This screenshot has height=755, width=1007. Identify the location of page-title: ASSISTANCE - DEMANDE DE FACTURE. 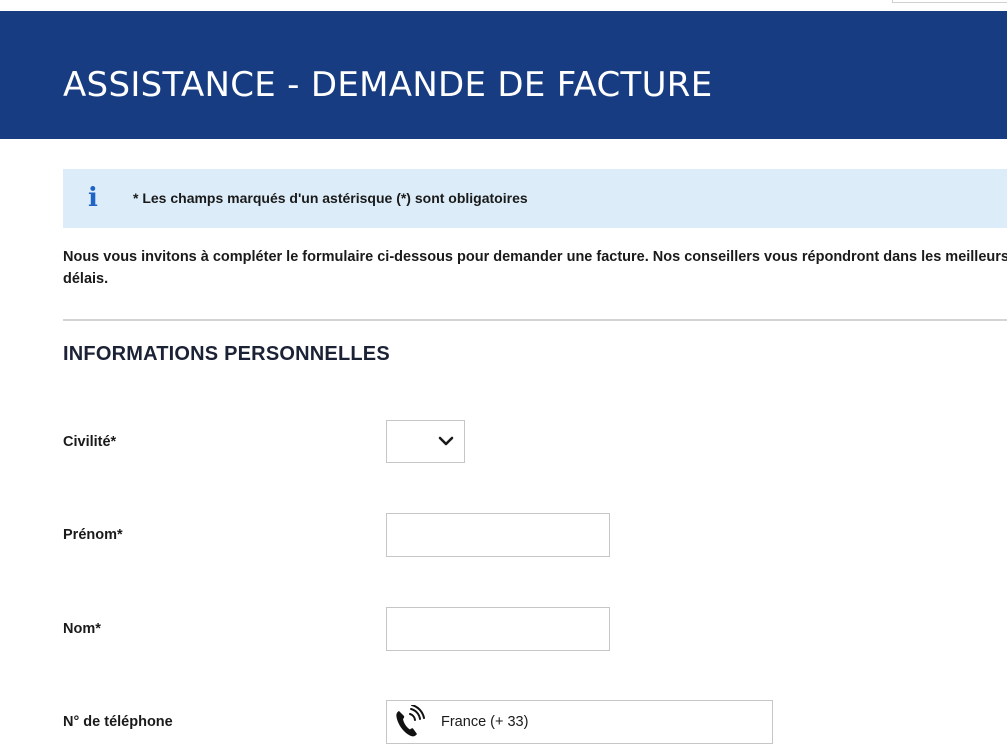
(388, 85).